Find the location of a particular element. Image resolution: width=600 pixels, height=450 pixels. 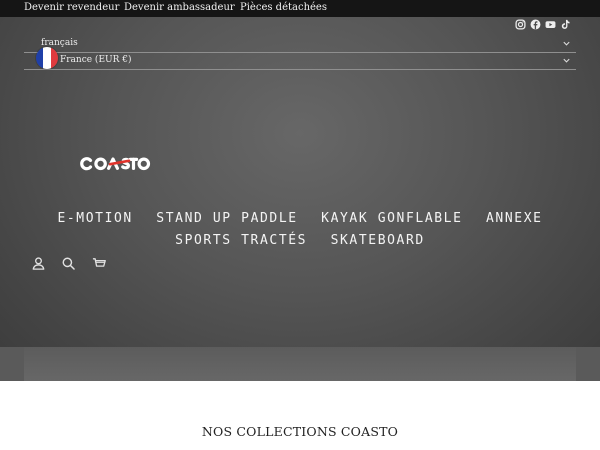

nav-item-stand-up-paddle: STAND UP PADDLE is located at coordinates (226, 218).